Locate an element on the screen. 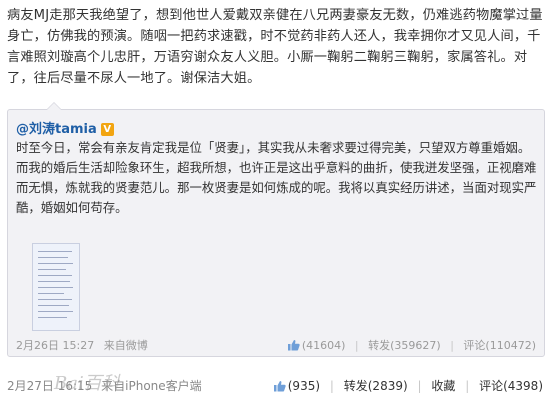 The image size is (550, 401). repost-button: 转发(2839) is located at coordinates (376, 386).